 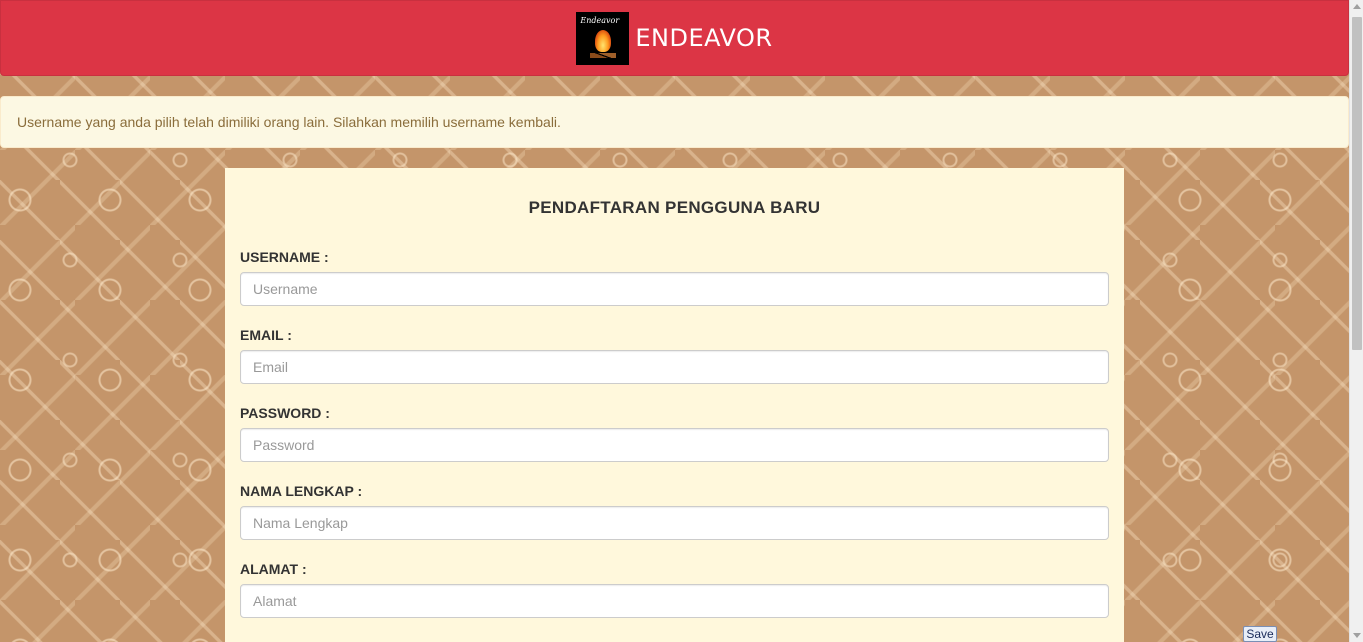 What do you see at coordinates (674, 523) in the screenshot?
I see `full-name-input` at bounding box center [674, 523].